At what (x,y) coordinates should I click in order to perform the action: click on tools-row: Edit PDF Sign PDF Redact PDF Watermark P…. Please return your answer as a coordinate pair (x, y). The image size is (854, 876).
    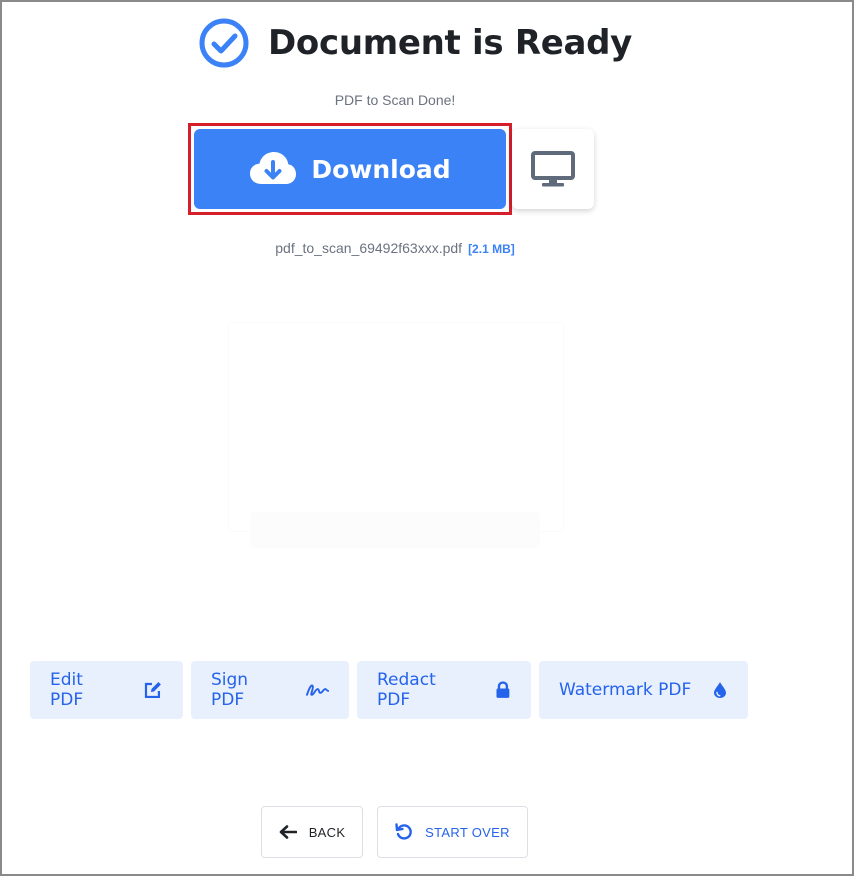
    Looking at the image, I should click on (393, 690).